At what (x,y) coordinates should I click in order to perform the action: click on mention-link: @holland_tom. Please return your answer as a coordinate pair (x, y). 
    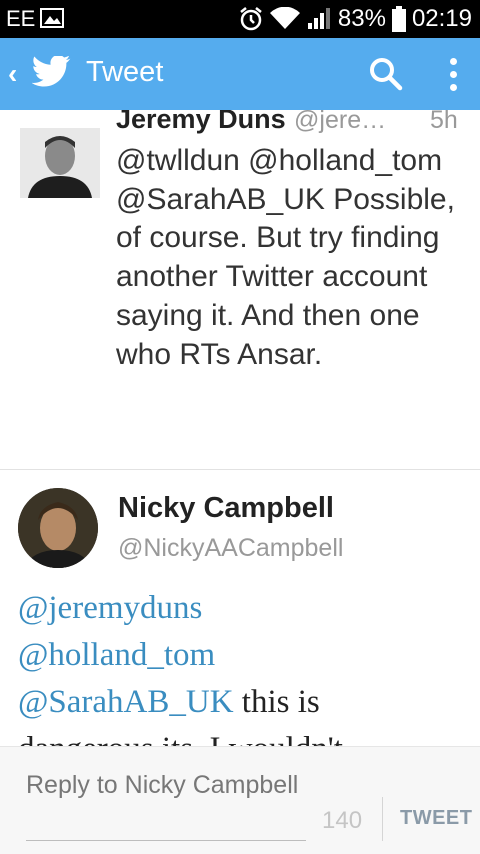
    Looking at the image, I should click on (116, 655).